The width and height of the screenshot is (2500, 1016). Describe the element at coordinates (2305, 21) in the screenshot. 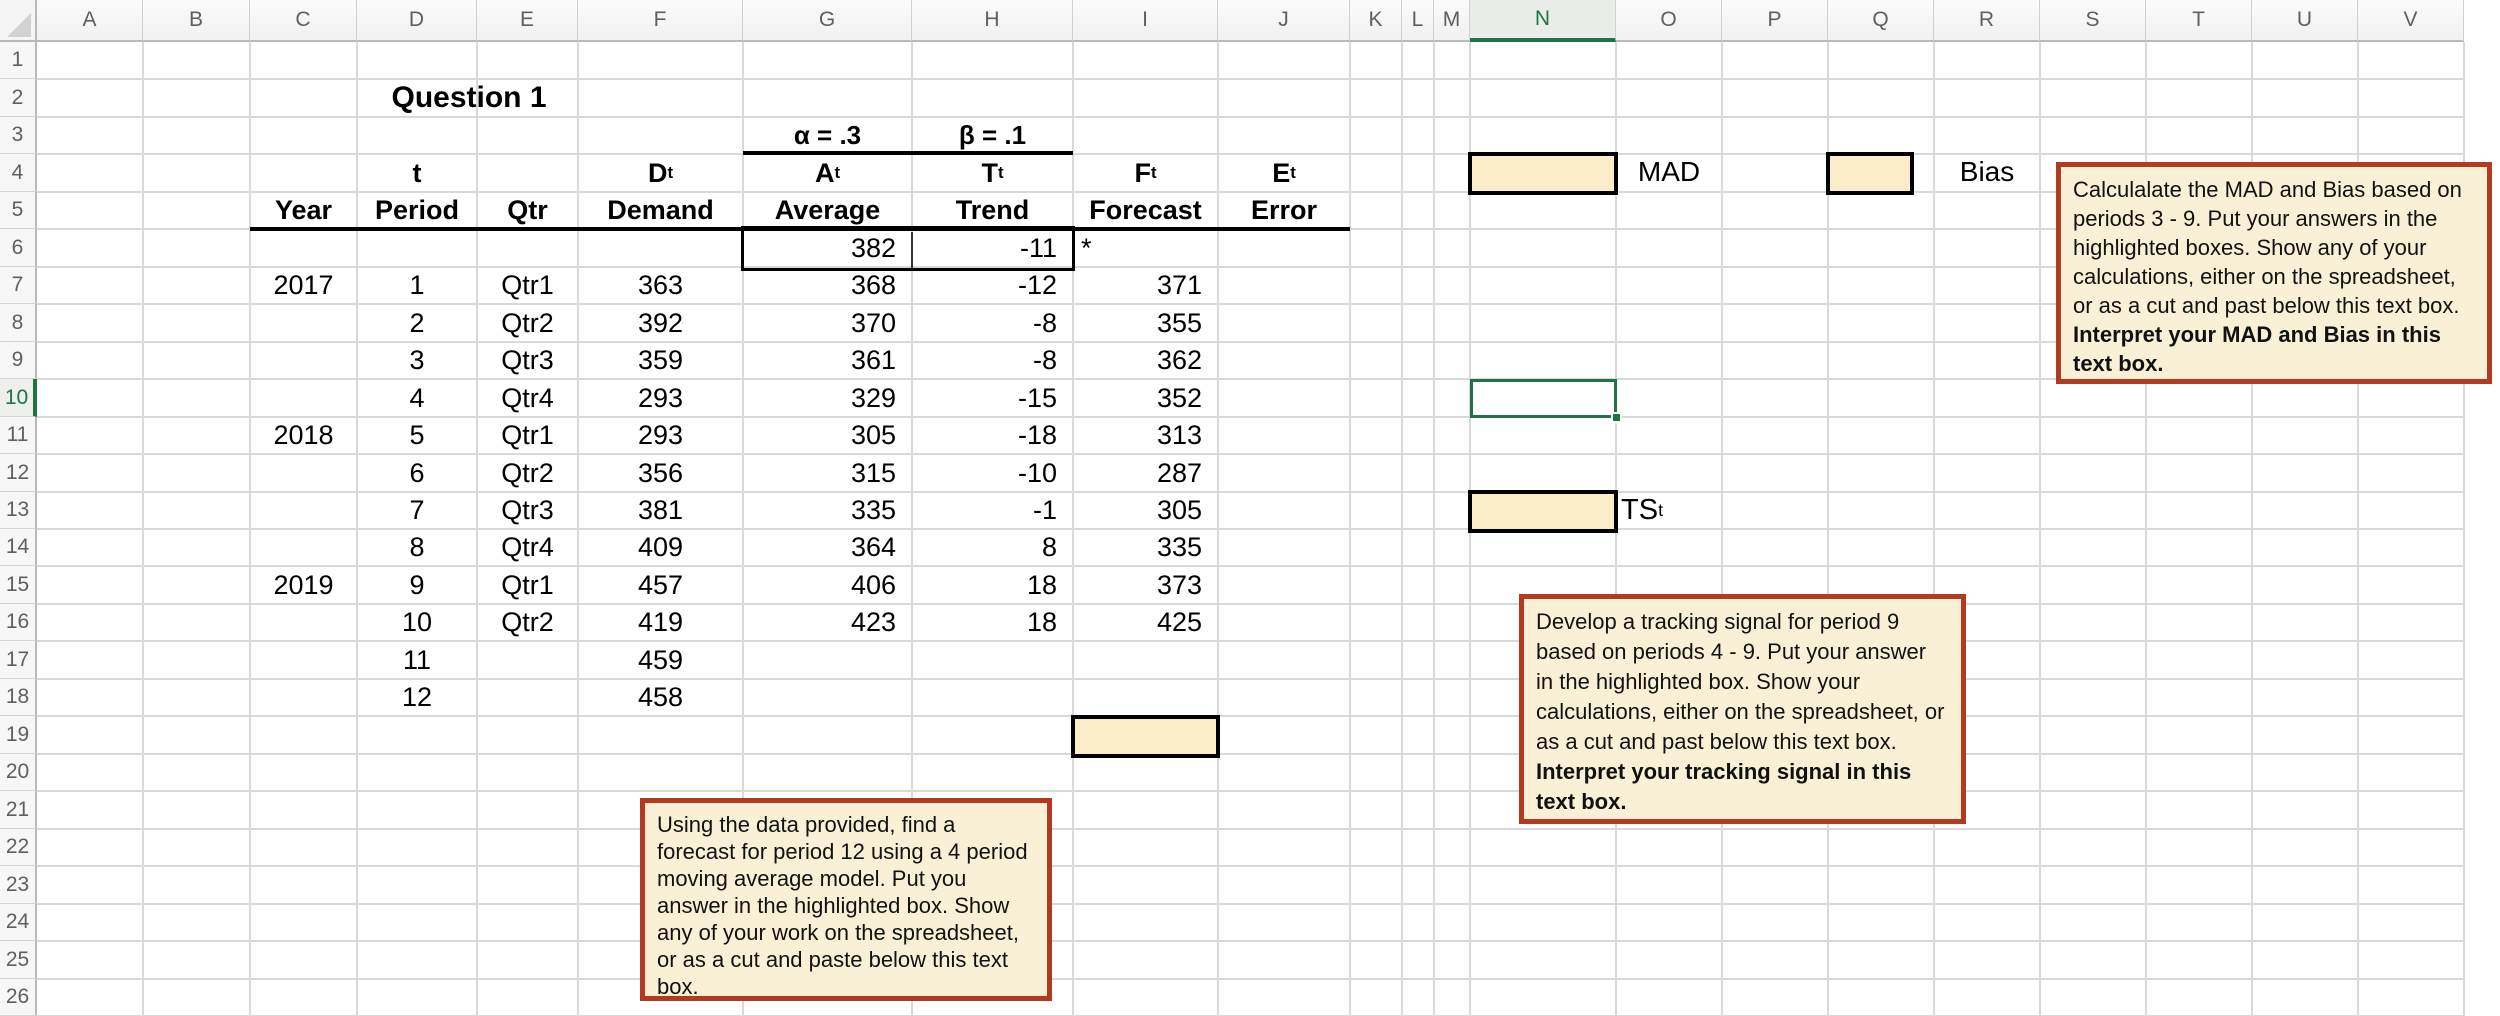

I see `column-header-U: U` at that location.